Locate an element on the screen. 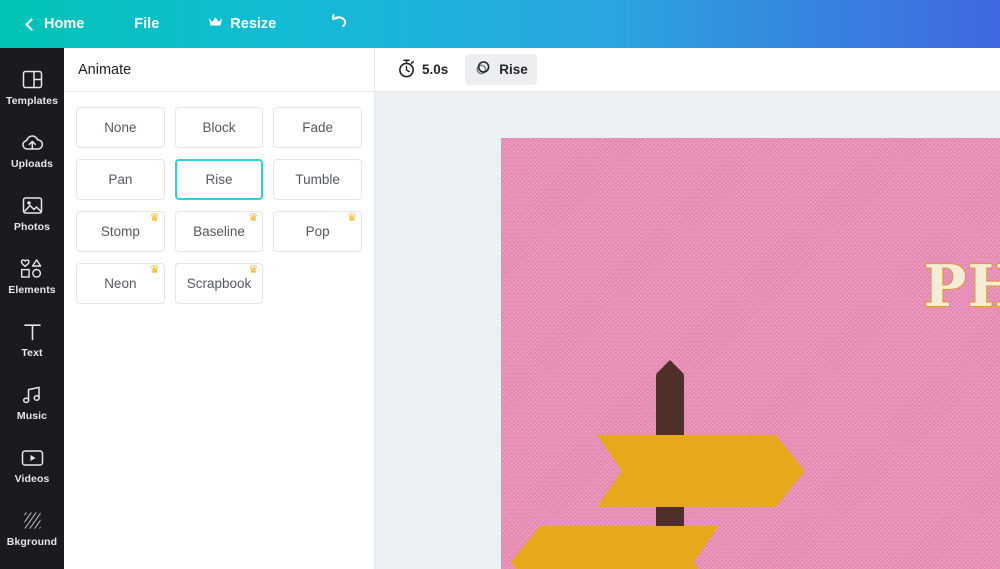 Image resolution: width=1000 pixels, height=569 pixels. duration-button: 5.0s is located at coordinates (423, 70).